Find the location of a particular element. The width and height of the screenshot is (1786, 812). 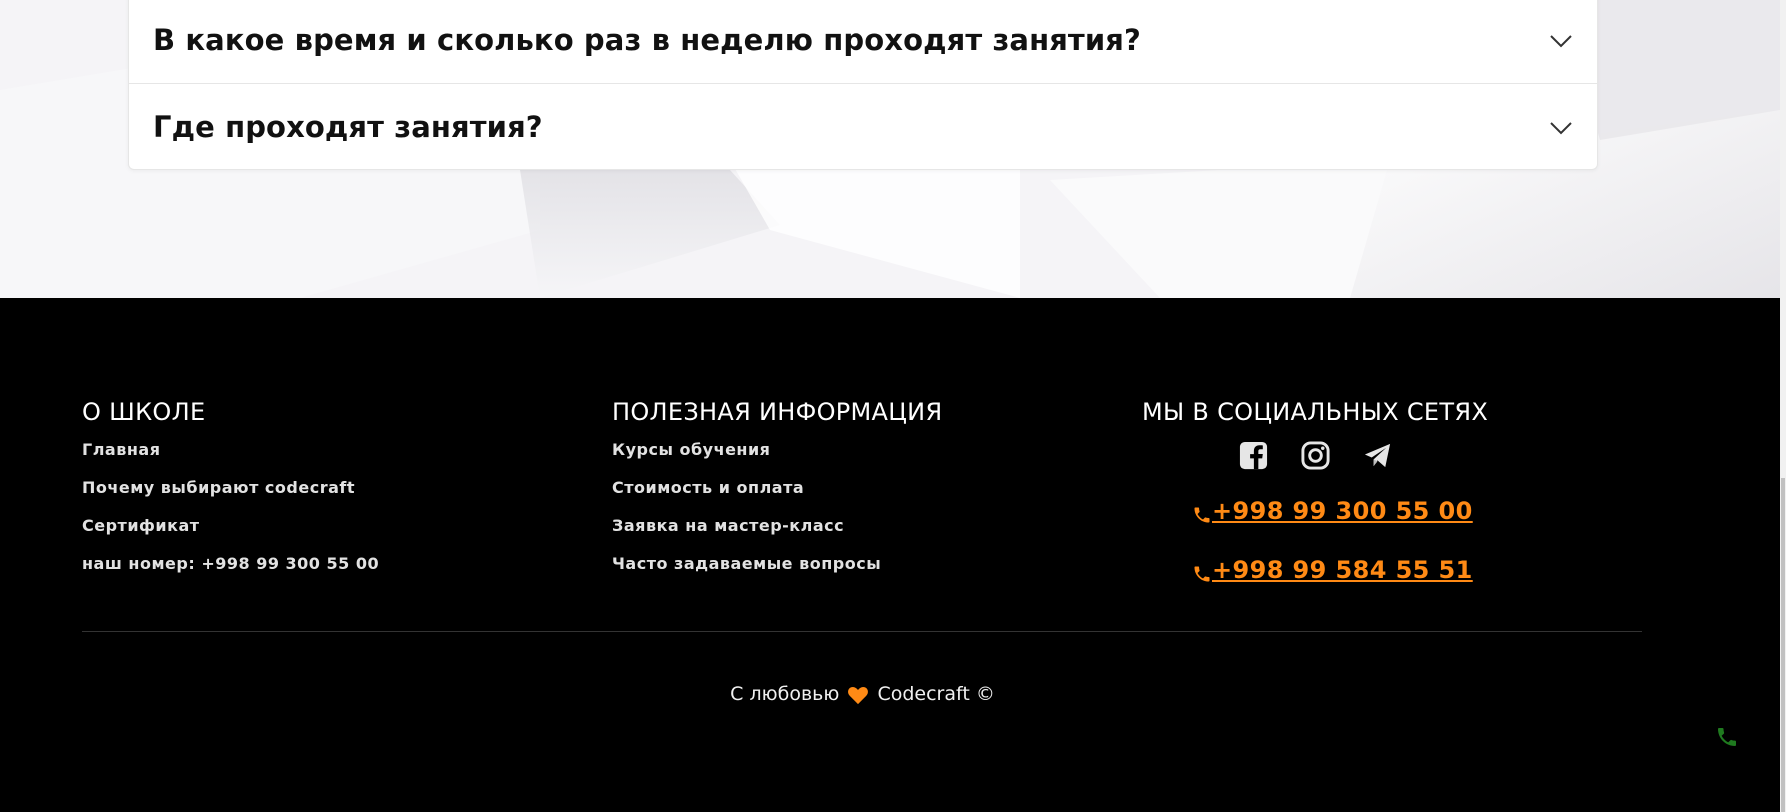

faq-item: Где проходят занятия? is located at coordinates (863, 126).